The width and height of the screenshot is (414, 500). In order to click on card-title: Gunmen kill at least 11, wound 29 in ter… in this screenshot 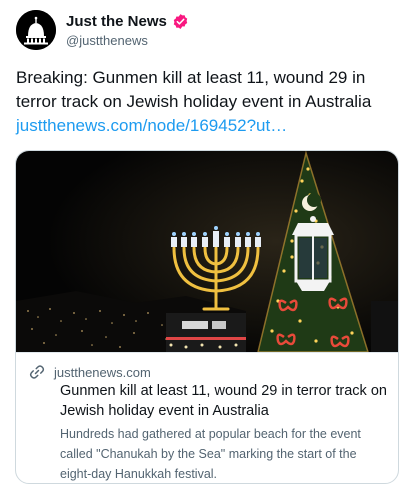, I will do `click(223, 401)`.